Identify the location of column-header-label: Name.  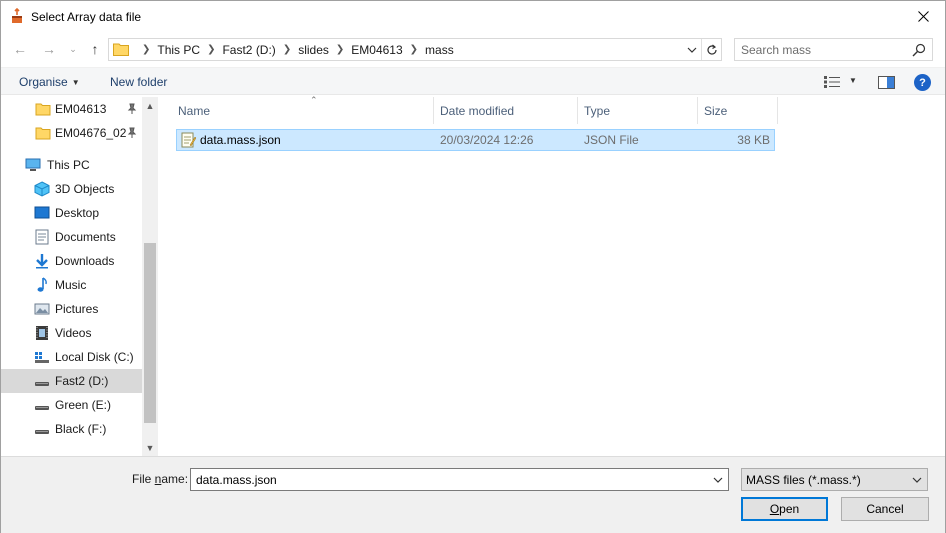
(194, 110).